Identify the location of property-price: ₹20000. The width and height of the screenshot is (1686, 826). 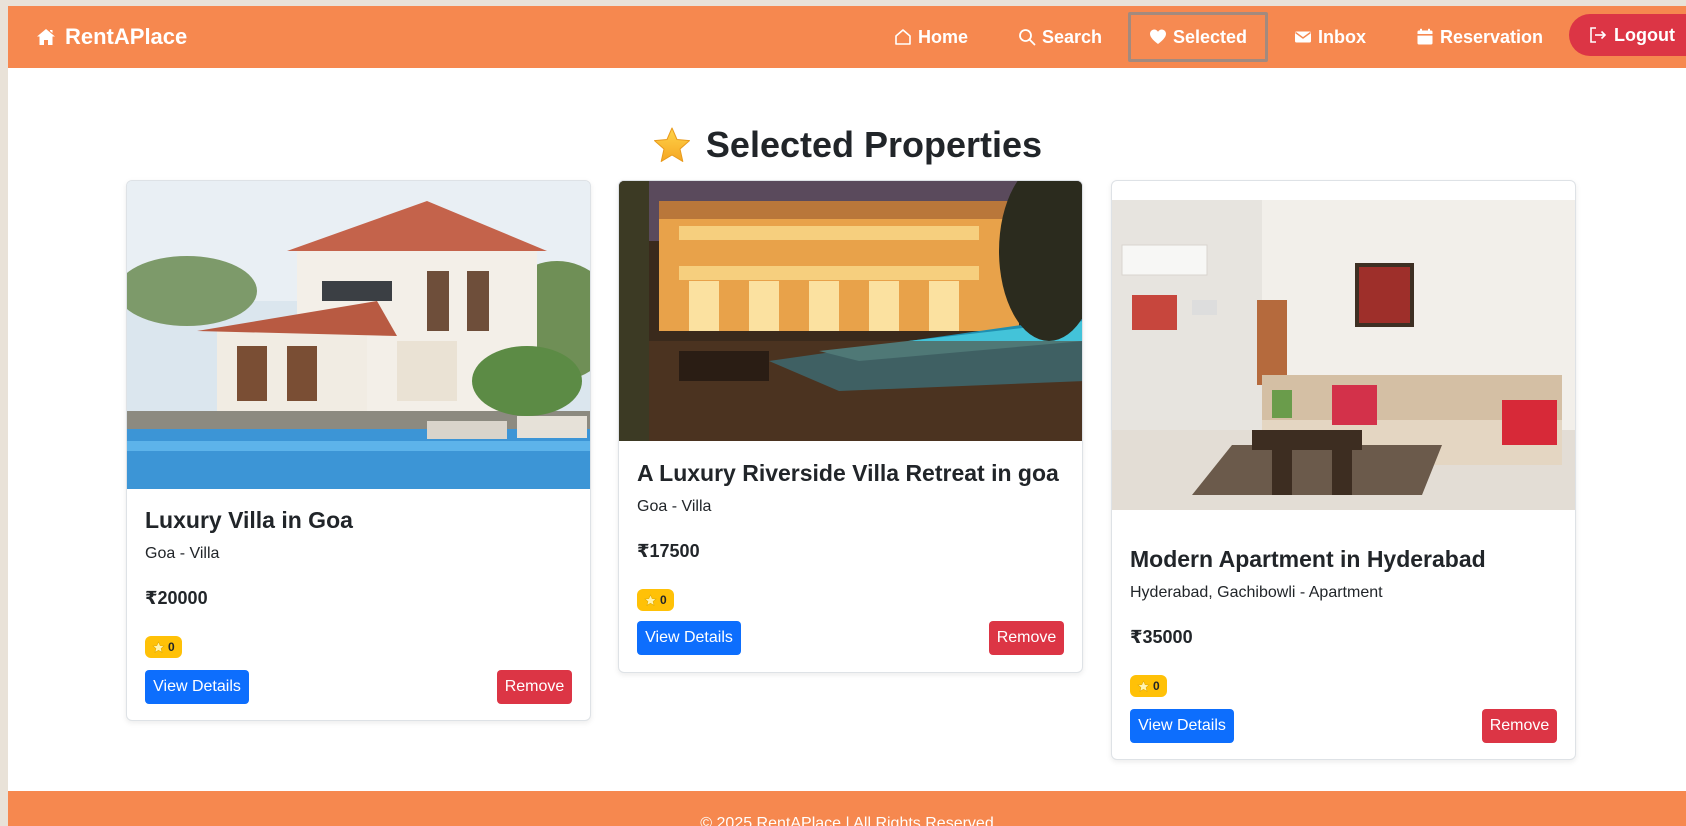
(176, 598).